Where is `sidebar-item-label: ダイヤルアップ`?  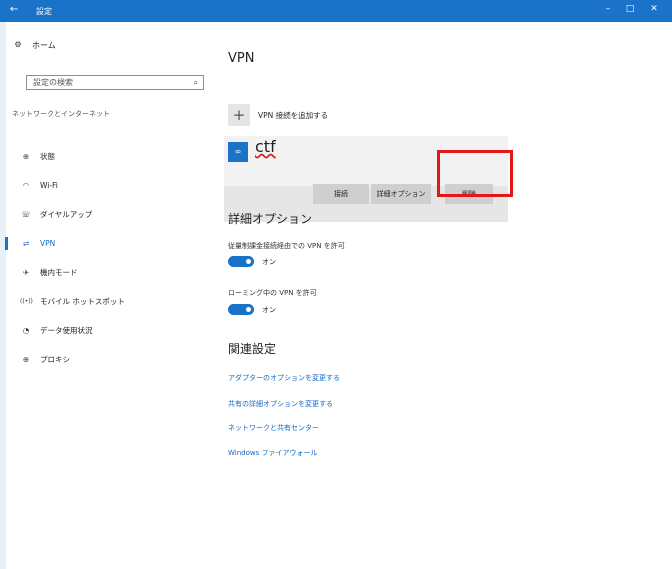
sidebar-item-label: ダイヤルアップ is located at coordinates (66, 214).